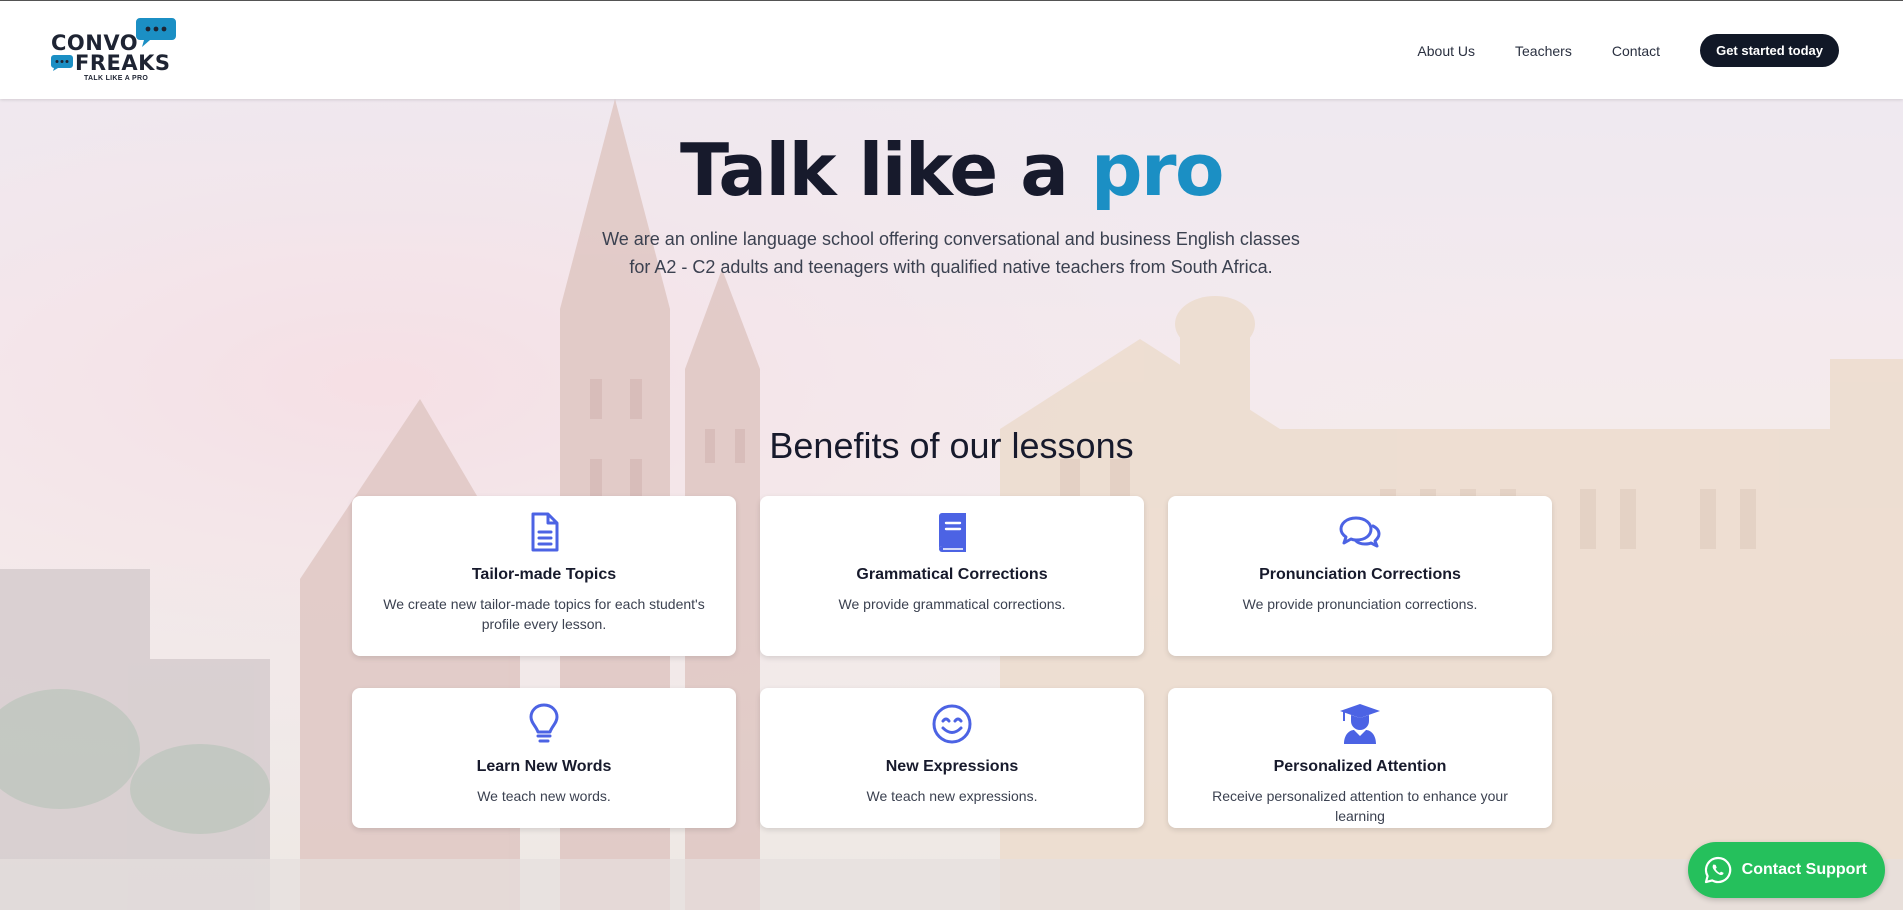 Image resolution: width=1903 pixels, height=910 pixels. I want to click on benefit-title: Grammatical Corrections, so click(952, 574).